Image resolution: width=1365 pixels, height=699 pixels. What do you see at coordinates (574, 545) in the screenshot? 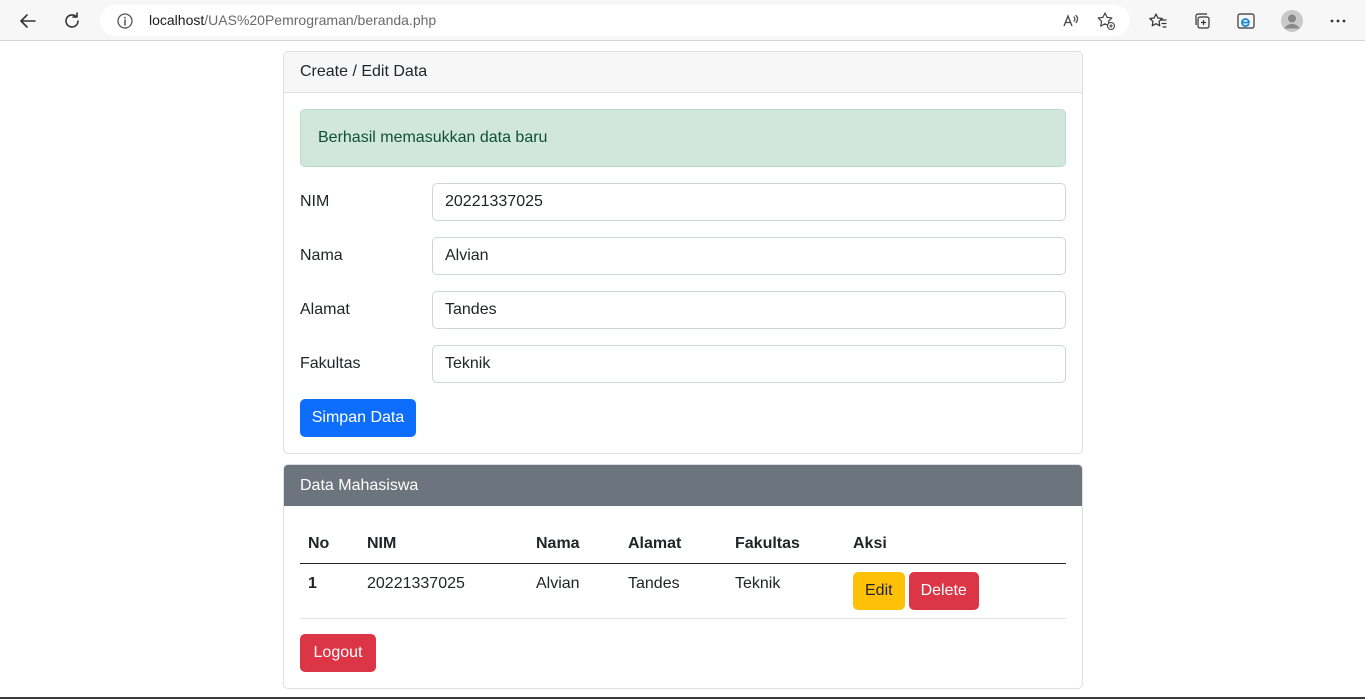
I see `column-header-nama: Nama` at bounding box center [574, 545].